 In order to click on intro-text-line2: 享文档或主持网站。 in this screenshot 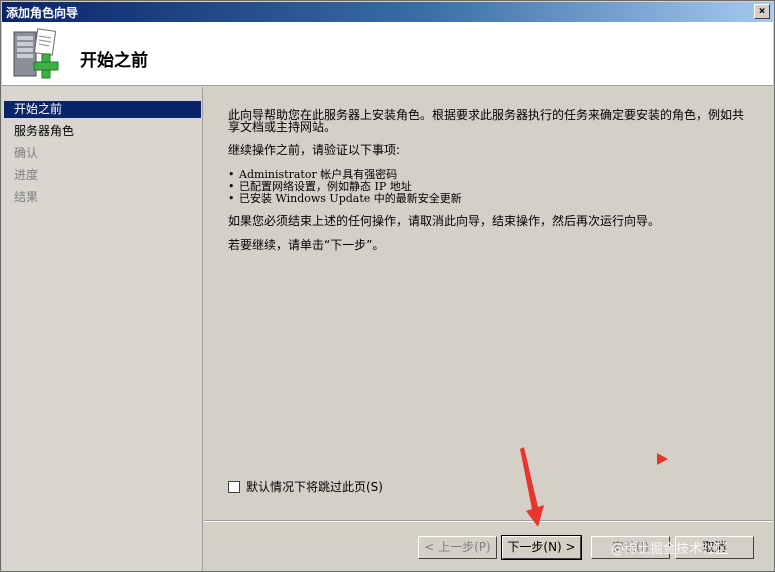, I will do `click(282, 127)`.